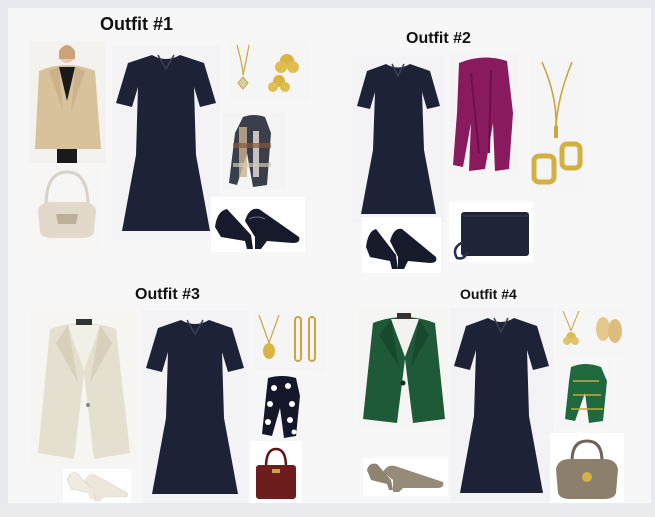 This screenshot has width=655, height=517. What do you see at coordinates (269, 71) in the screenshot?
I see `gold-necklace-earrings-image` at bounding box center [269, 71].